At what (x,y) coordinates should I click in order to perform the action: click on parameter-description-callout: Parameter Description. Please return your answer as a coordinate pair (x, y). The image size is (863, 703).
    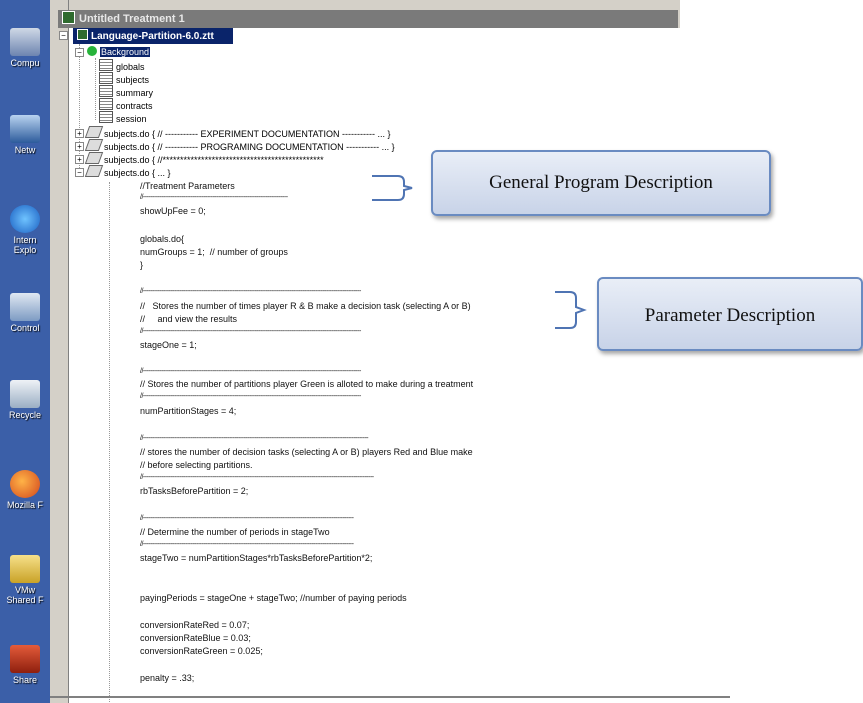
    Looking at the image, I should click on (730, 314).